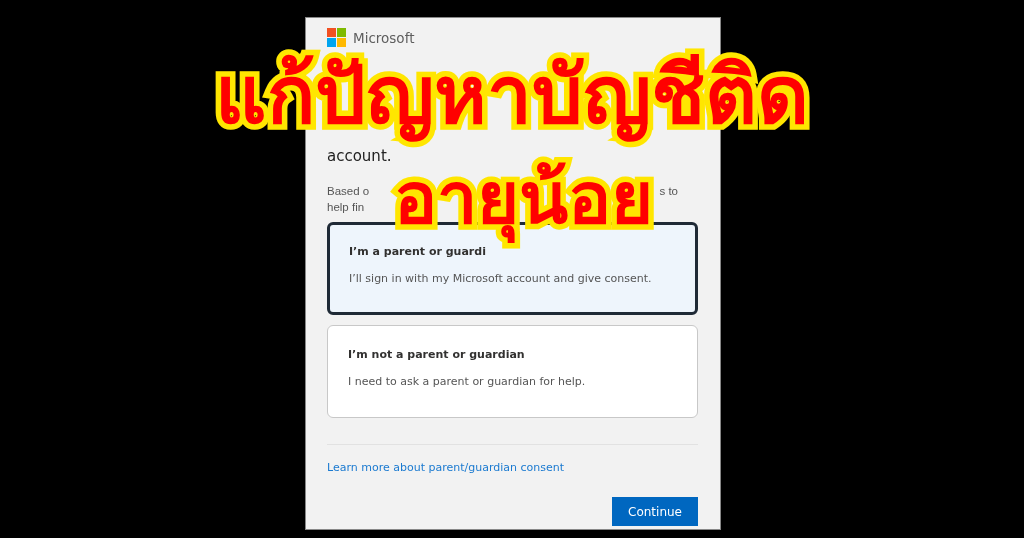  I want to click on description-text: s to, so click(668, 192).